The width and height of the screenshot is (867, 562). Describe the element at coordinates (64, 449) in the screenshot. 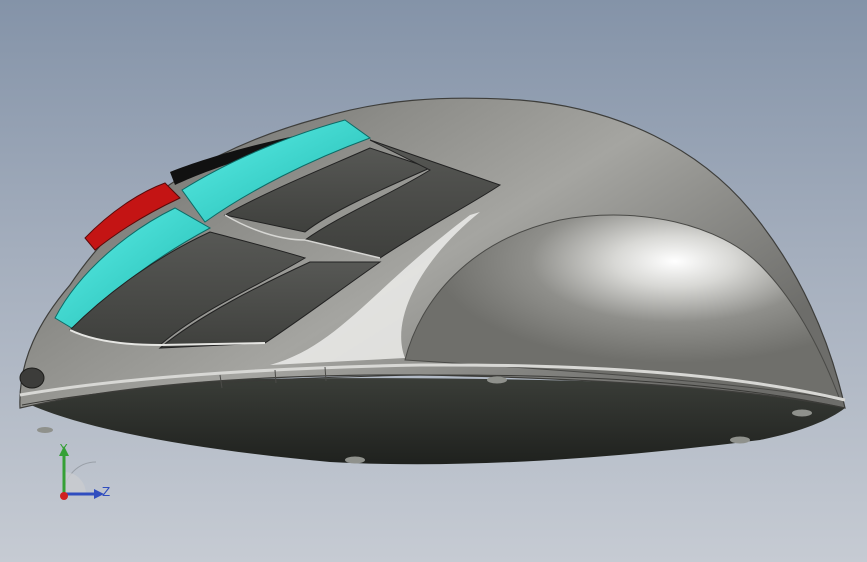

I see `y-axis-label: Y` at that location.